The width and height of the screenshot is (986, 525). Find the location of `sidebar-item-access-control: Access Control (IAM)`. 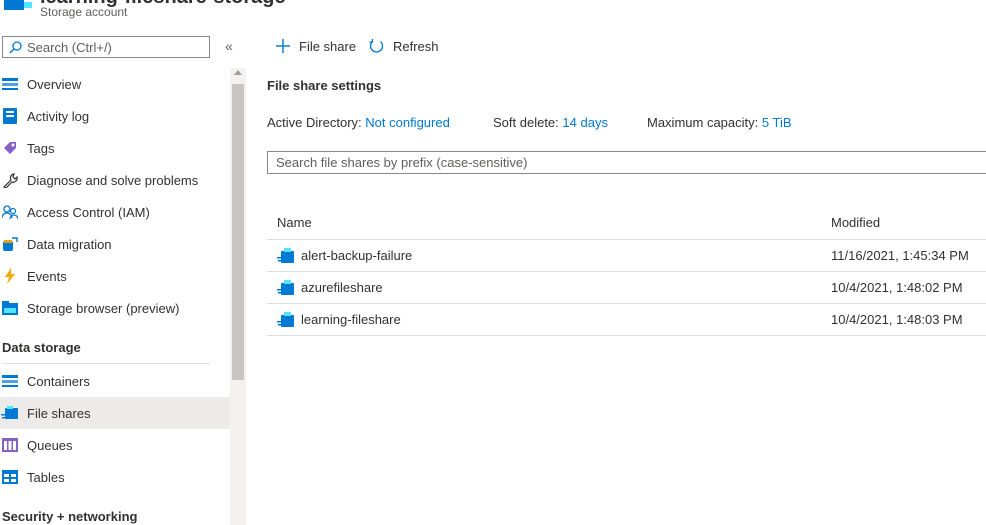

sidebar-item-access-control: Access Control (IAM) is located at coordinates (115, 212).